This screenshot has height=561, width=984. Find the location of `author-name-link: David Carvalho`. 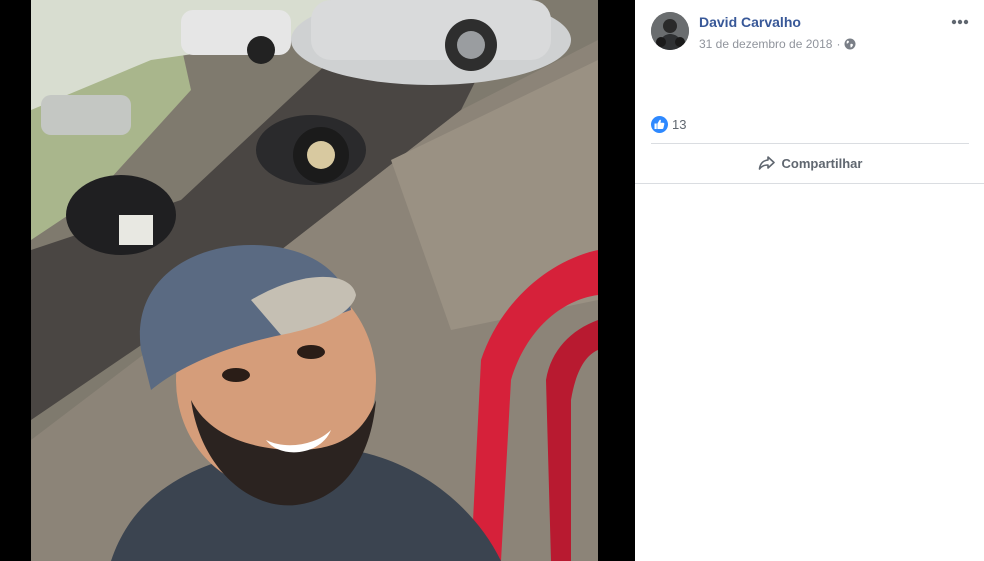

author-name-link: David Carvalho is located at coordinates (750, 22).